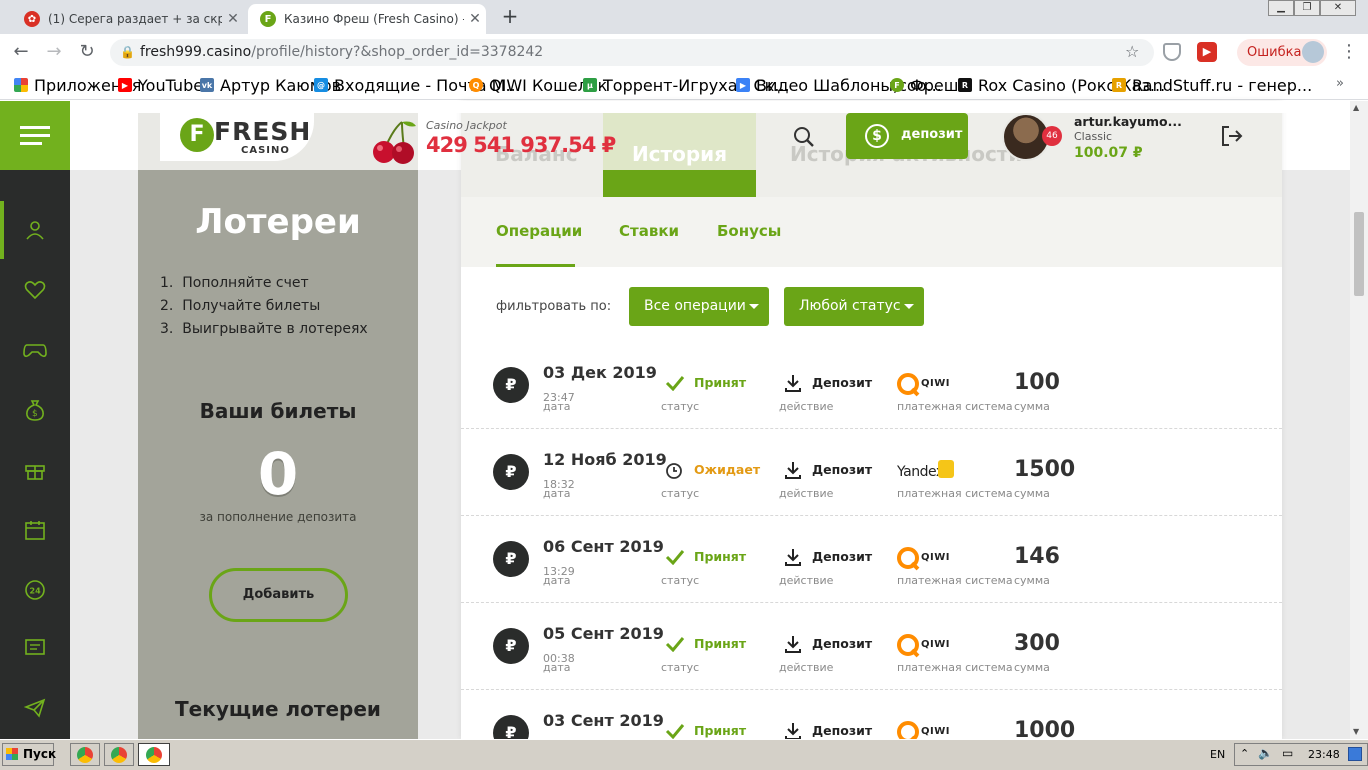  I want to click on sidebar-item-games, so click(35, 350).